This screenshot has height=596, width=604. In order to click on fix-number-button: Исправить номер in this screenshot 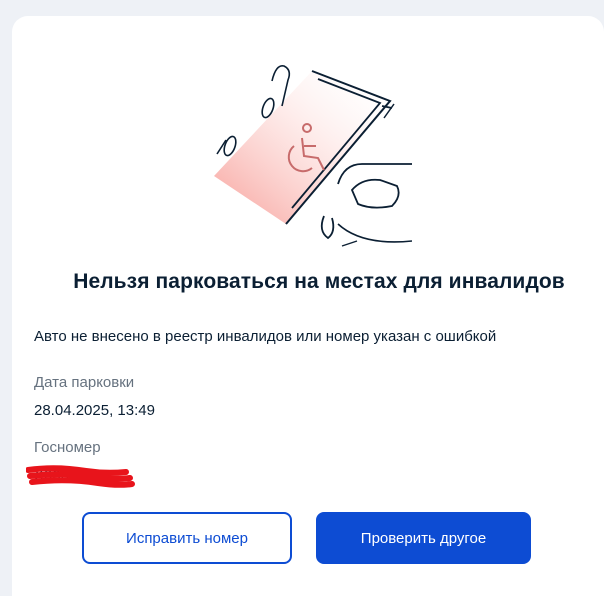, I will do `click(187, 538)`.